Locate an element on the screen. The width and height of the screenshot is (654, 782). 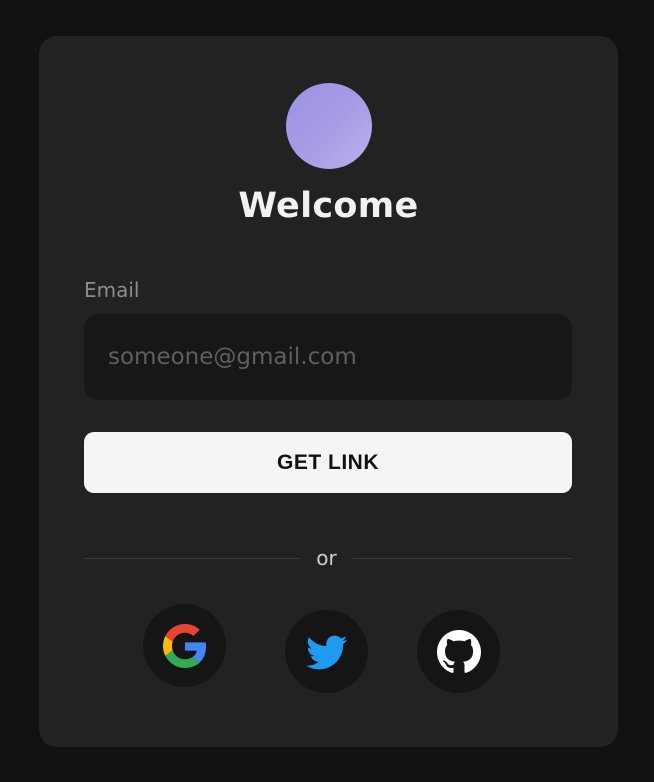
github-icon is located at coordinates (458, 651).